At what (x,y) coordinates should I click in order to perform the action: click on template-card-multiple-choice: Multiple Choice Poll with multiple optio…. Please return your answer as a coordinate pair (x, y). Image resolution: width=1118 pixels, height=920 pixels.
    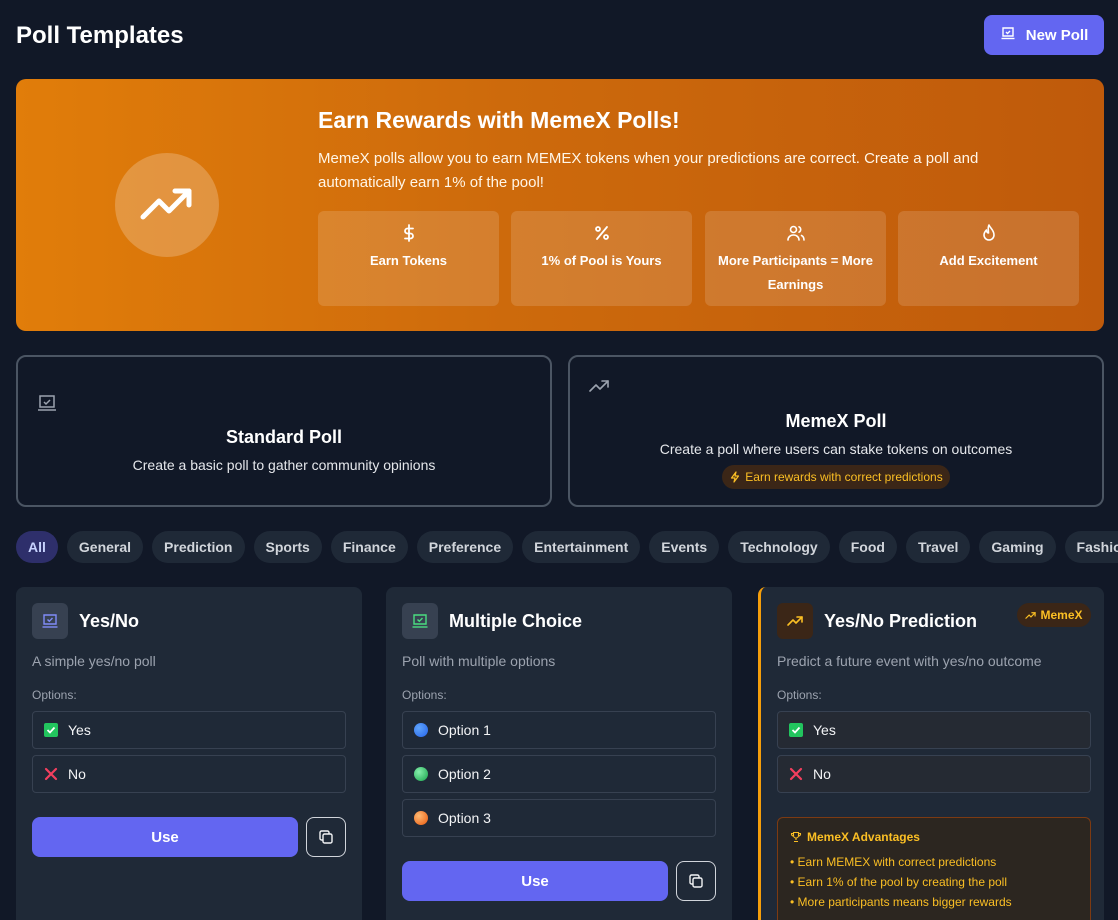
    Looking at the image, I should click on (559, 753).